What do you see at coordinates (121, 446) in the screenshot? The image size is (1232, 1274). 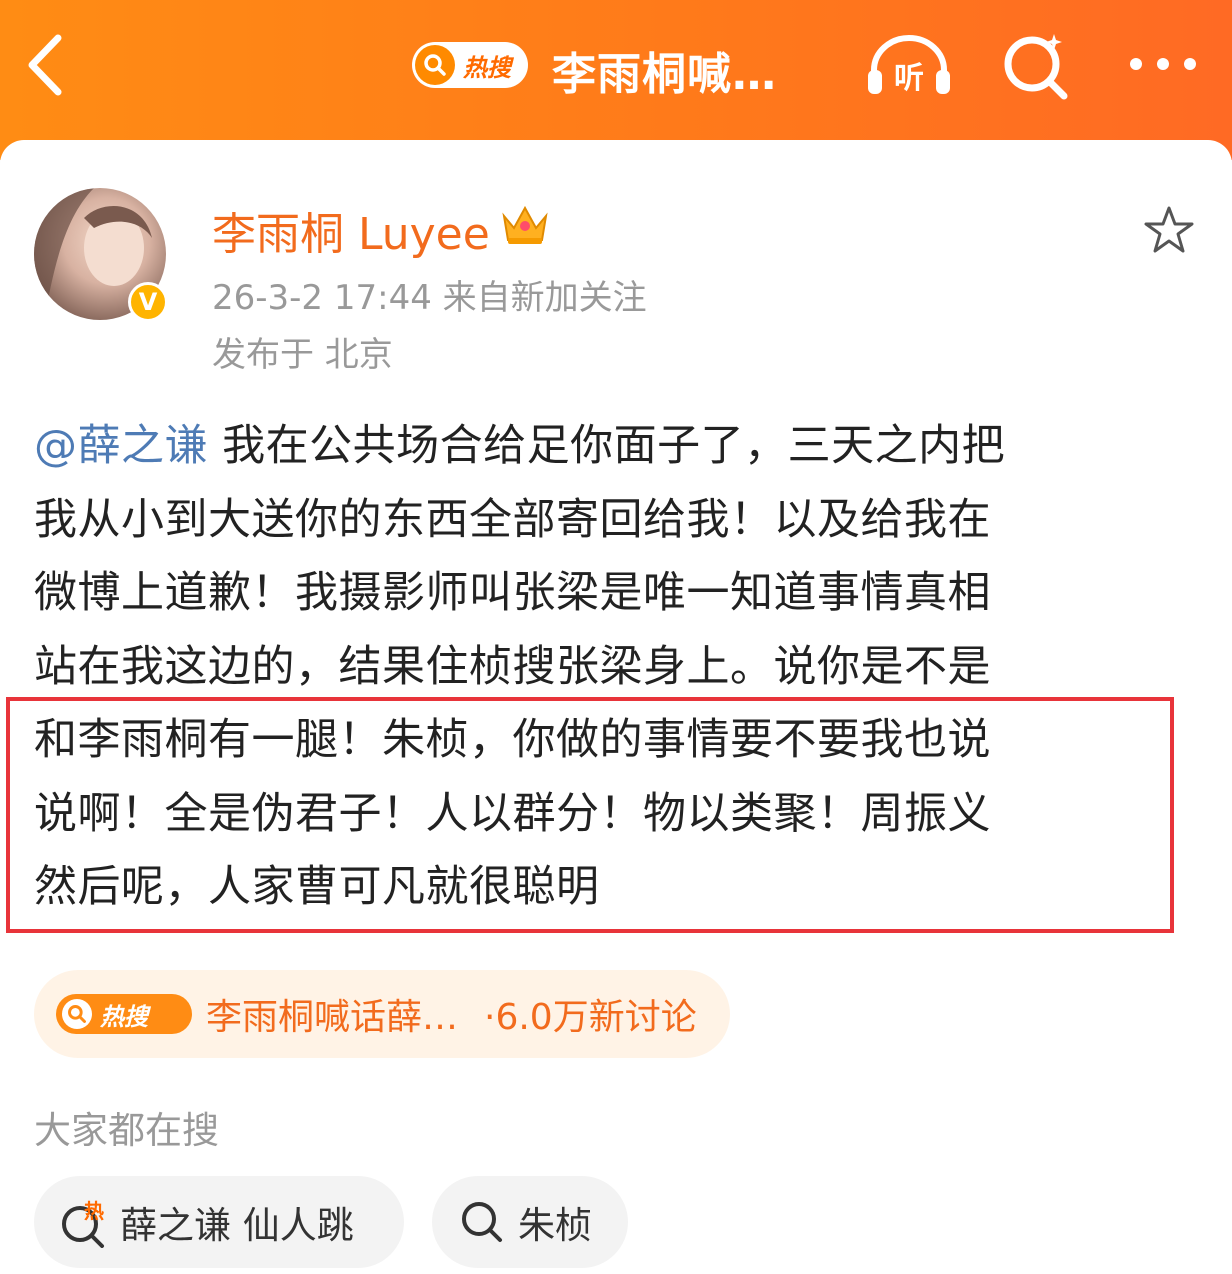 I see `mention-link: @薛之谦` at bounding box center [121, 446].